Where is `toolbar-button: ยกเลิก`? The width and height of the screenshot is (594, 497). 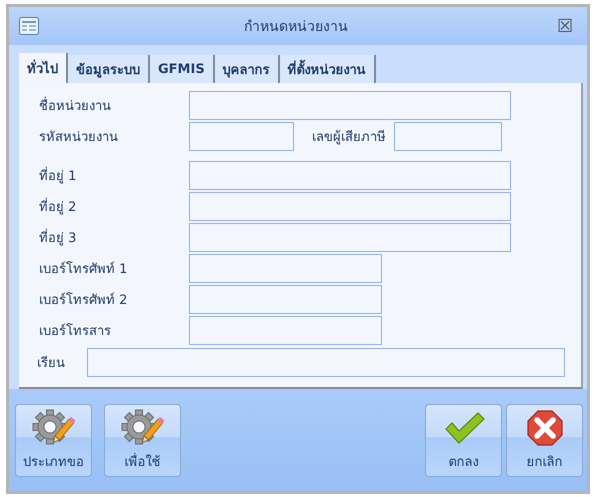 toolbar-button: ยกเลิก is located at coordinates (544, 440).